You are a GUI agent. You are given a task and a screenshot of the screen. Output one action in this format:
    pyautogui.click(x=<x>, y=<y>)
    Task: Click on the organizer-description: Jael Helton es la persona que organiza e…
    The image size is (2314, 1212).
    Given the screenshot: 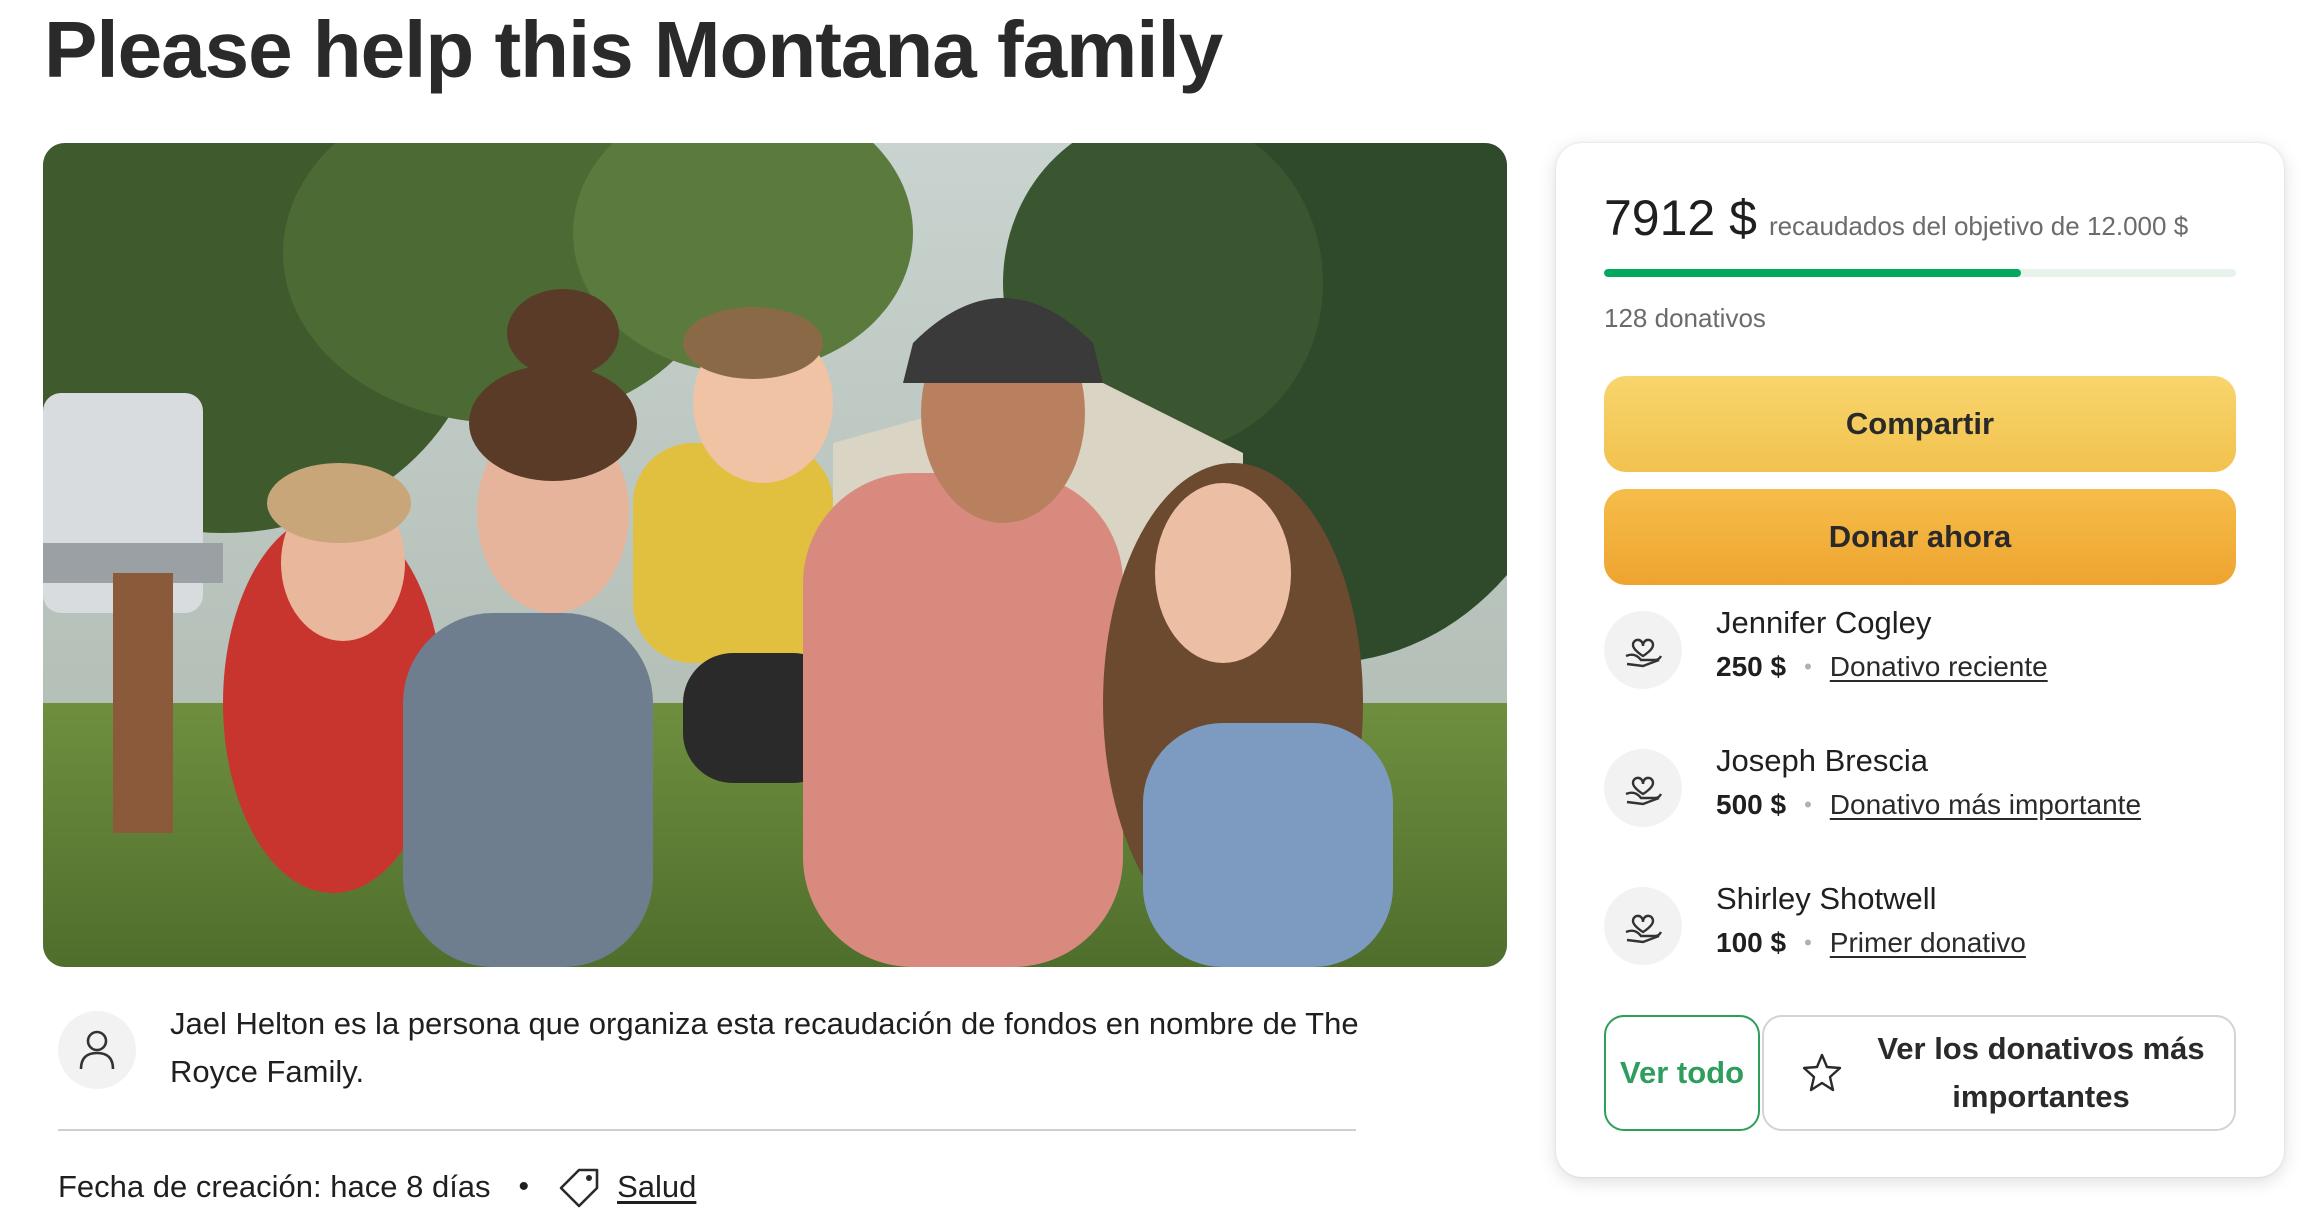 What is the action you would take?
    pyautogui.click(x=764, y=1047)
    